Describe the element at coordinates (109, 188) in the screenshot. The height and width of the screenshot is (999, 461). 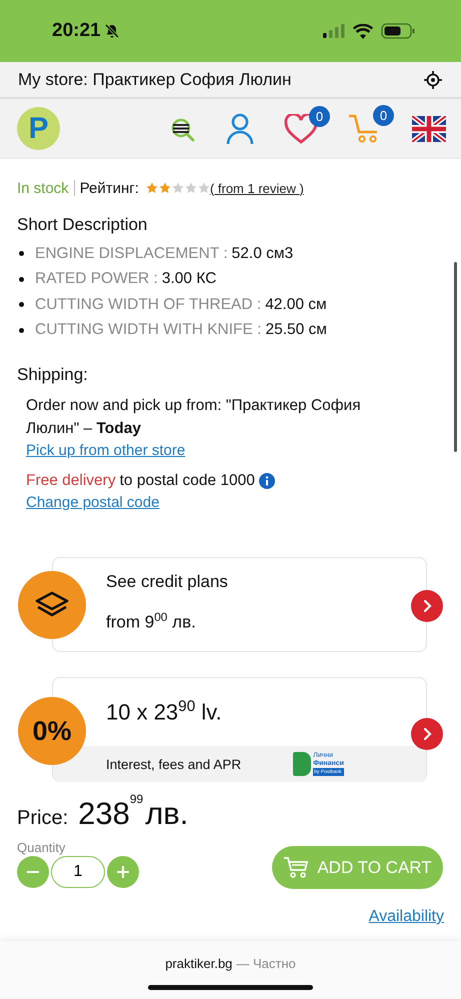
I see `rating-label: Рейтинг:` at that location.